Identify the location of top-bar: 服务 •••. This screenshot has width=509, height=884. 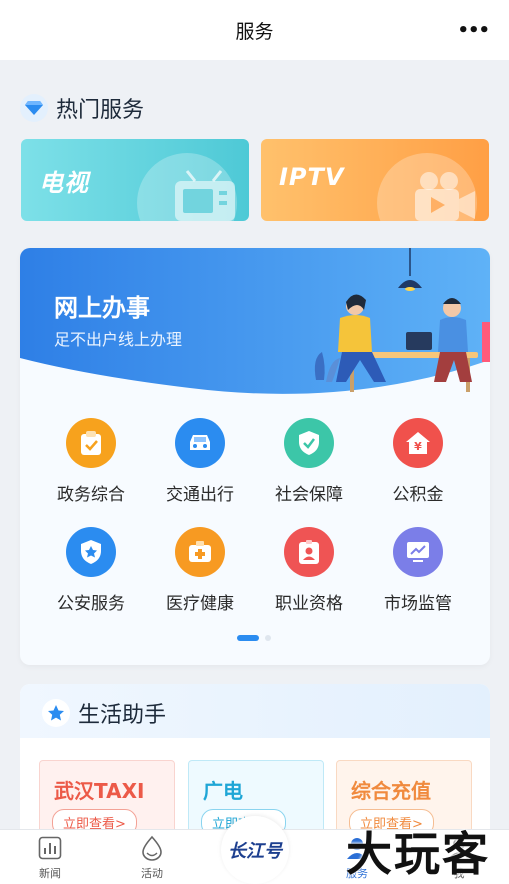
(254, 30).